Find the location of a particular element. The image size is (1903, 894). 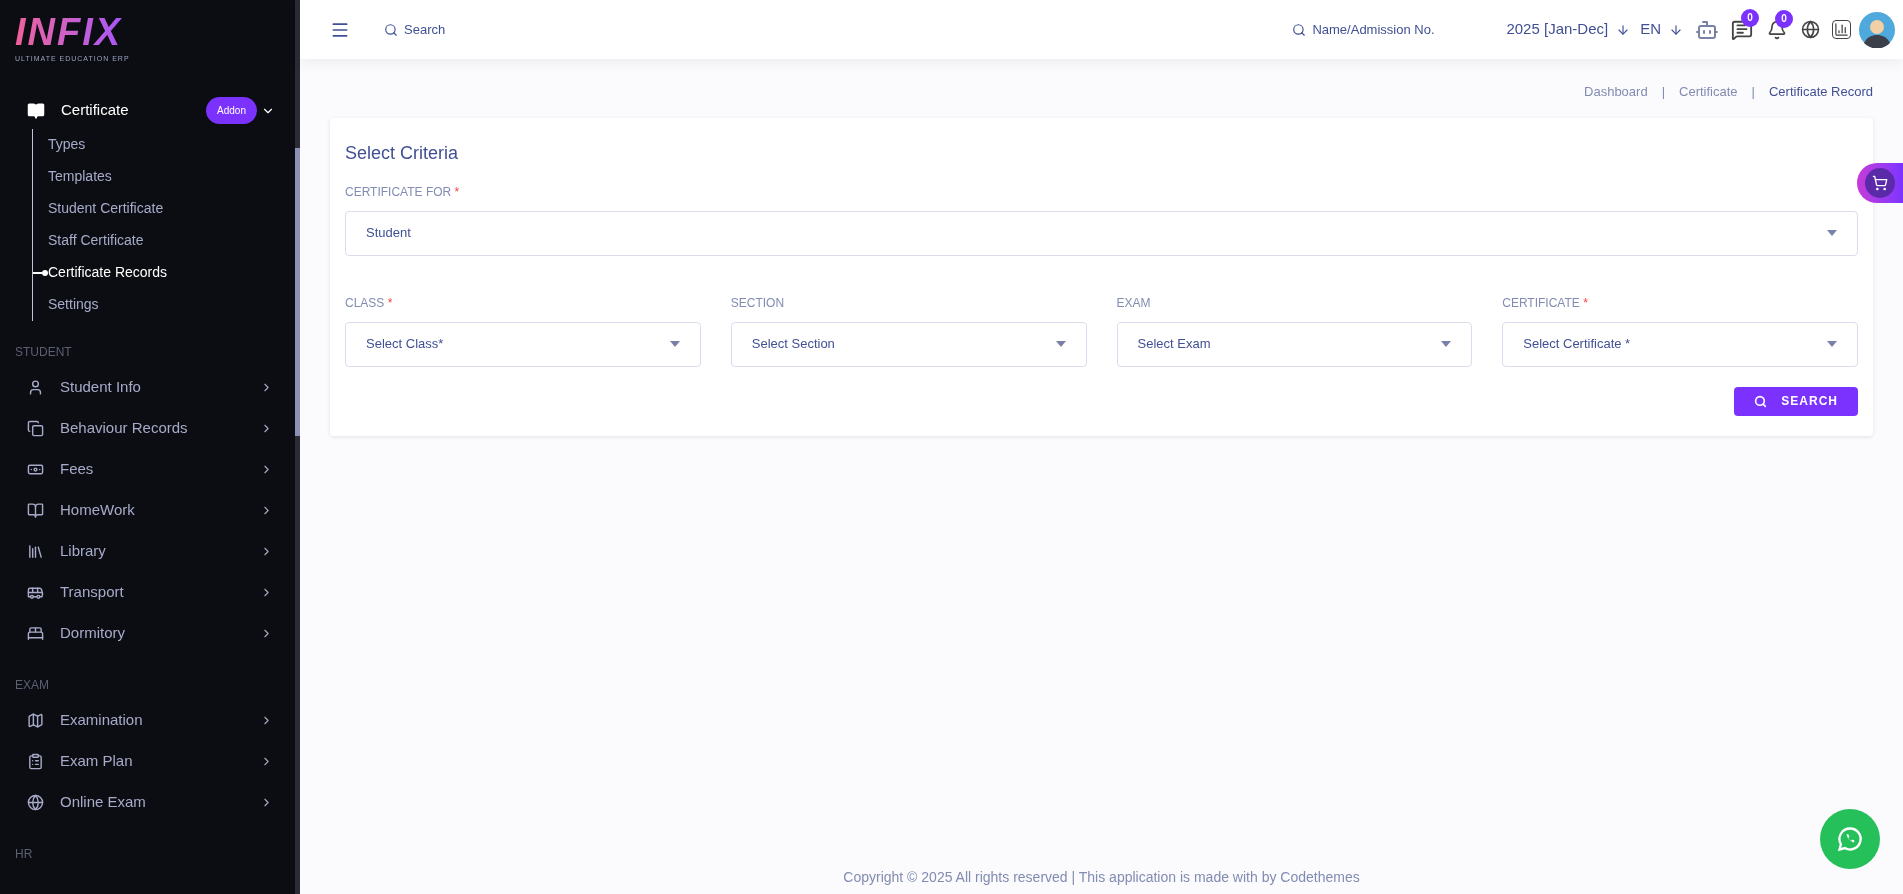

map-icon is located at coordinates (35, 720).